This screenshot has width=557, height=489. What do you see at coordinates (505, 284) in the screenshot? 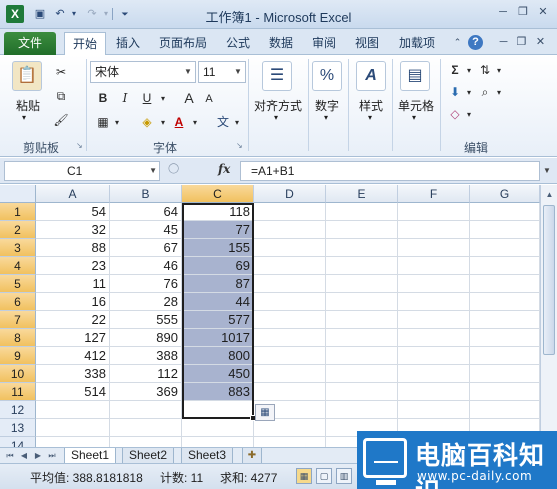
I see `cell-g5` at bounding box center [505, 284].